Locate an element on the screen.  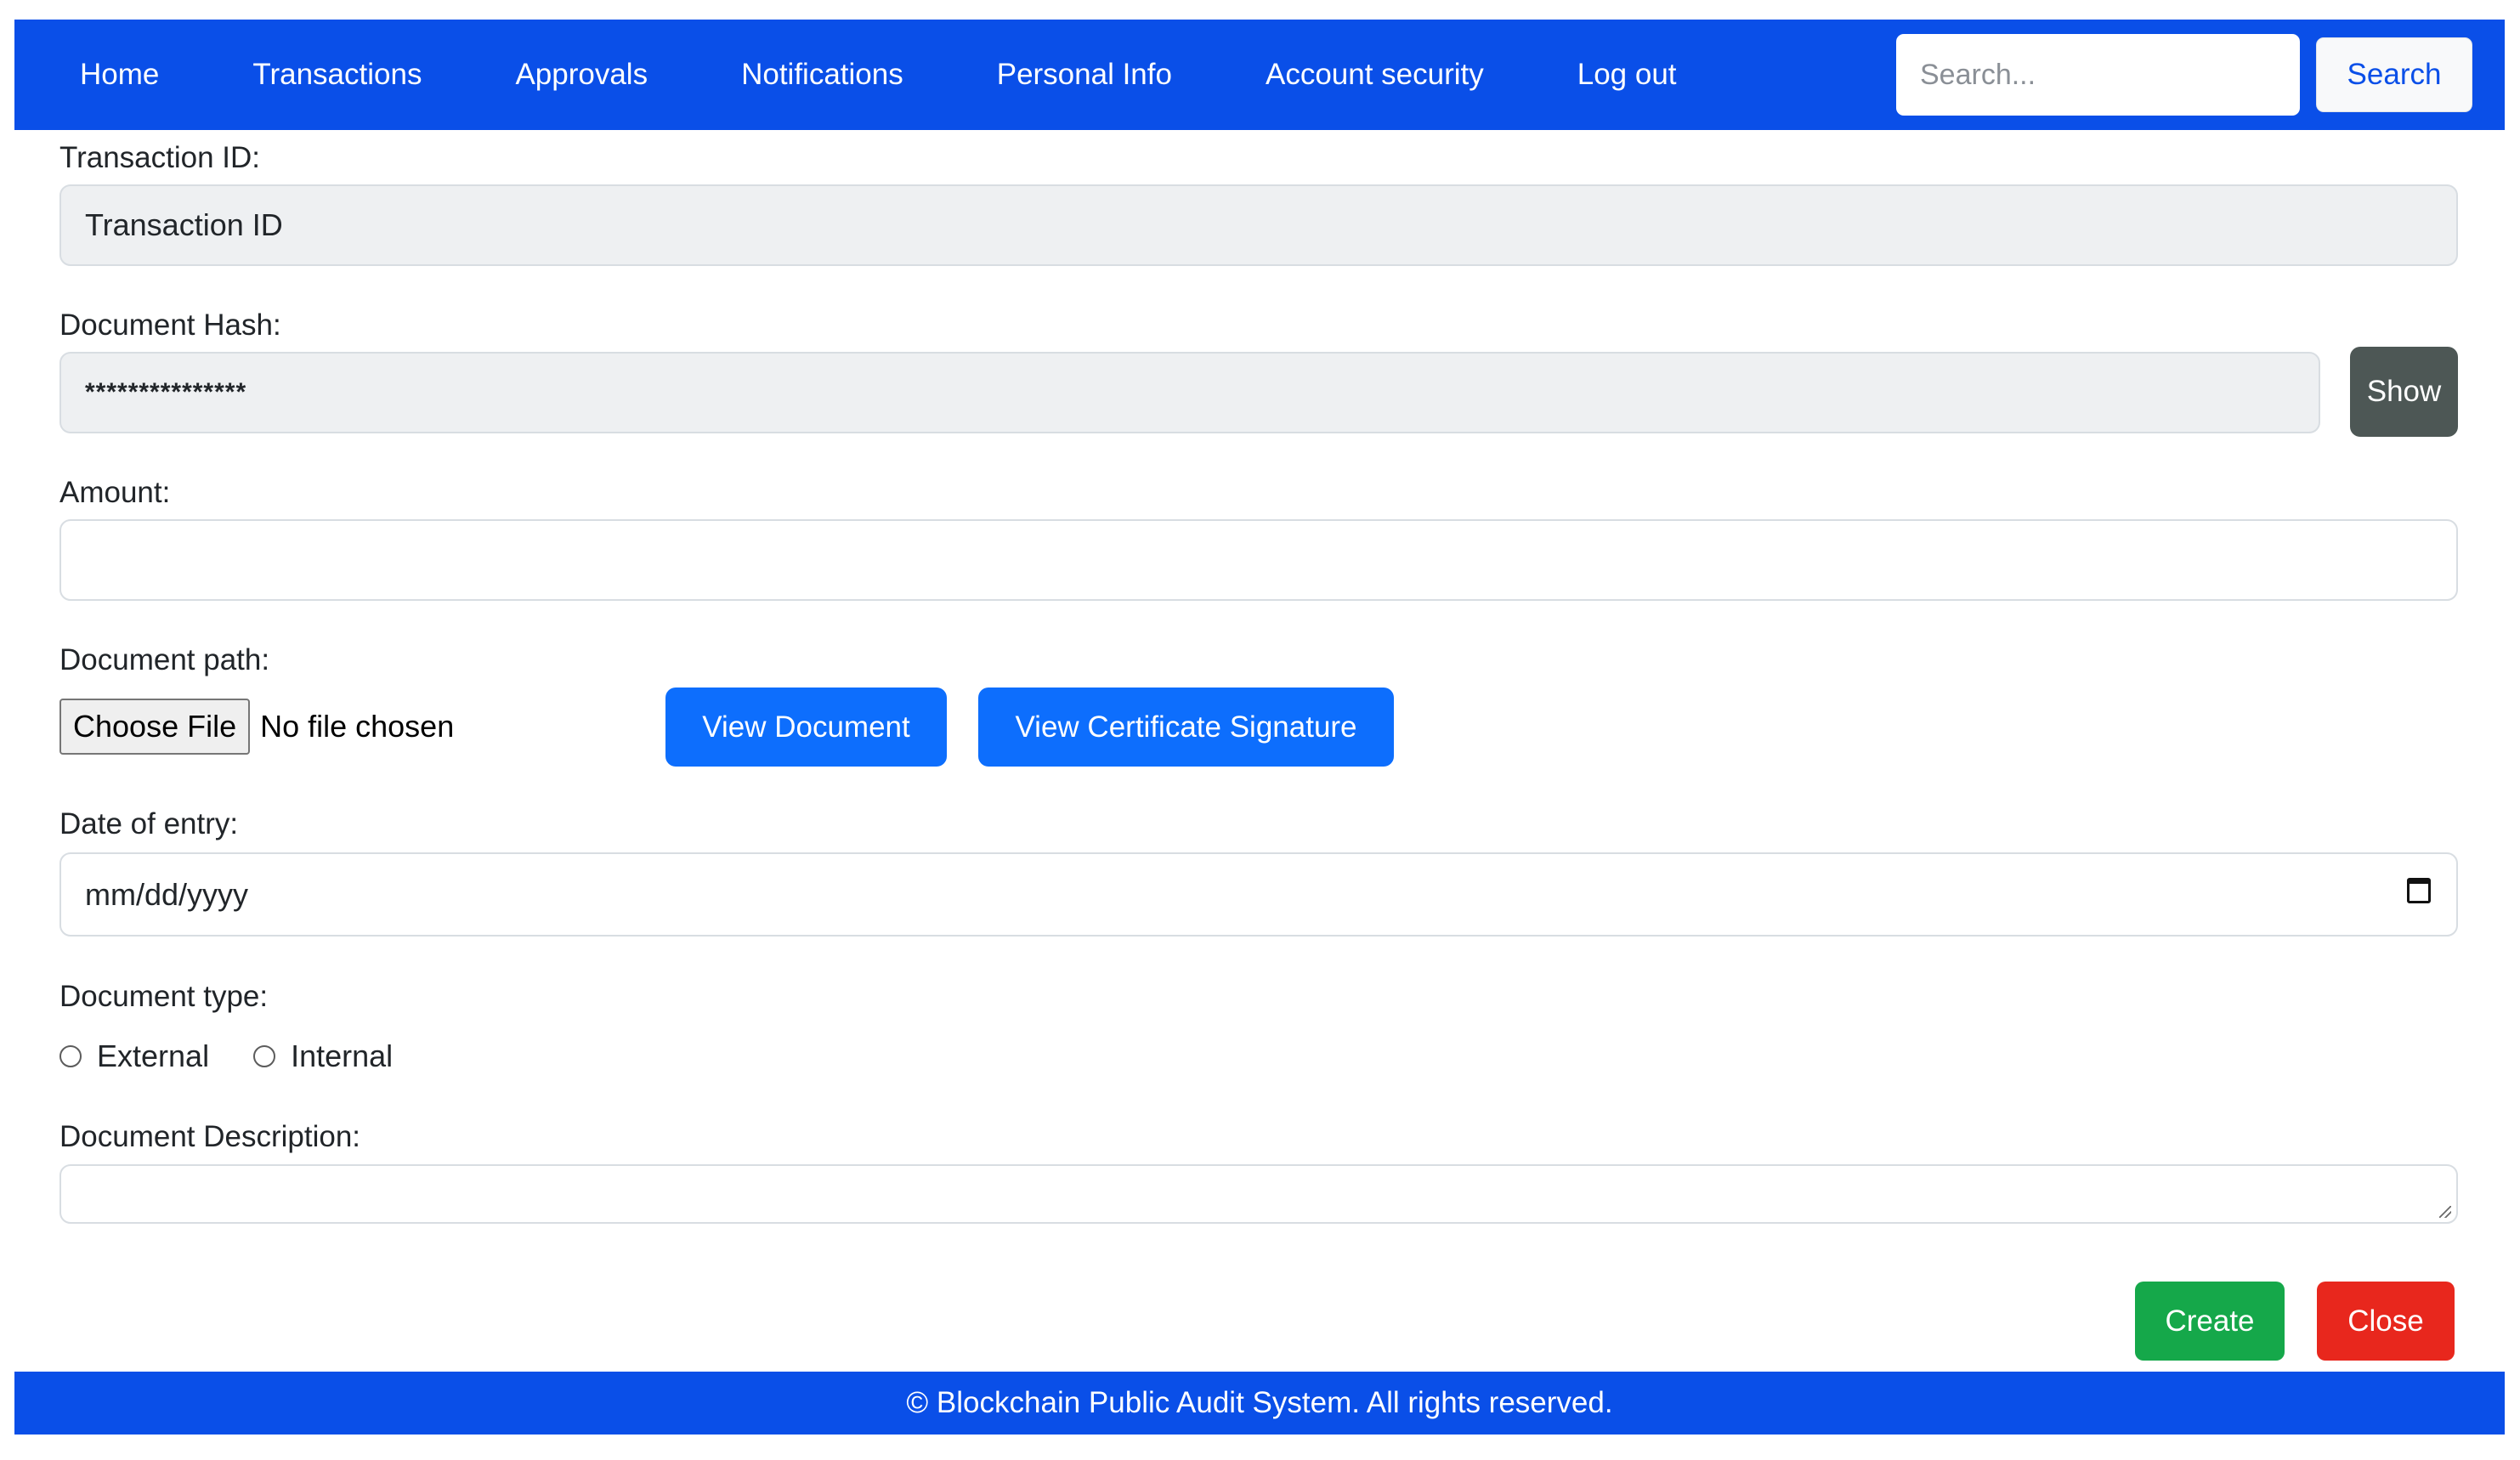
create-button: Create is located at coordinates (2210, 1322).